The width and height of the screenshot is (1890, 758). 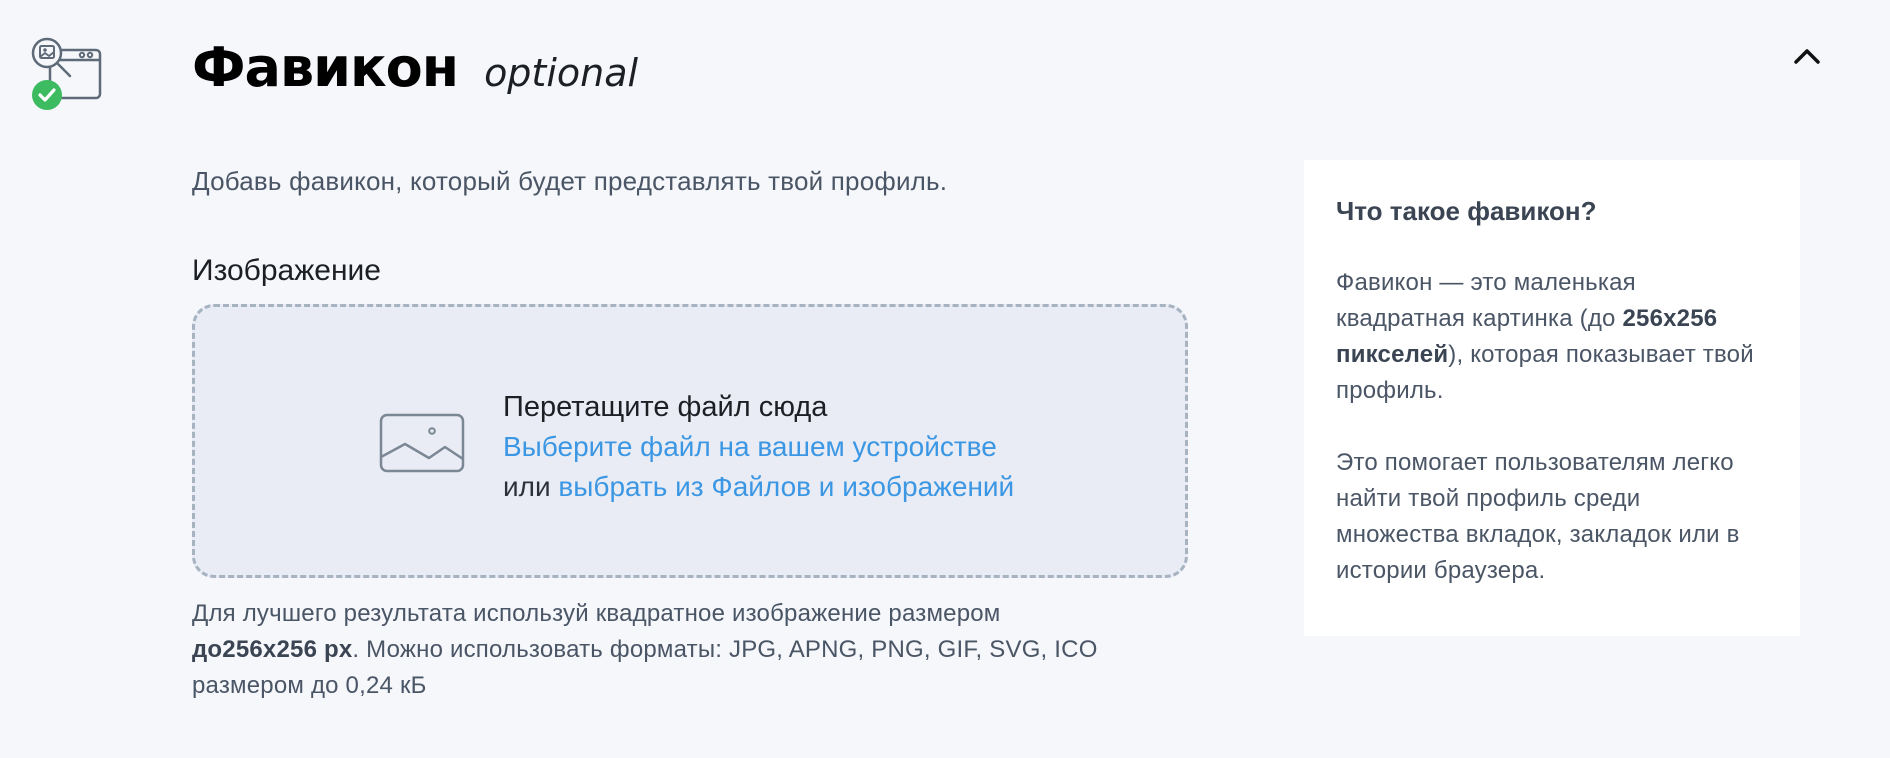 I want to click on collapse-button, so click(x=1807, y=56).